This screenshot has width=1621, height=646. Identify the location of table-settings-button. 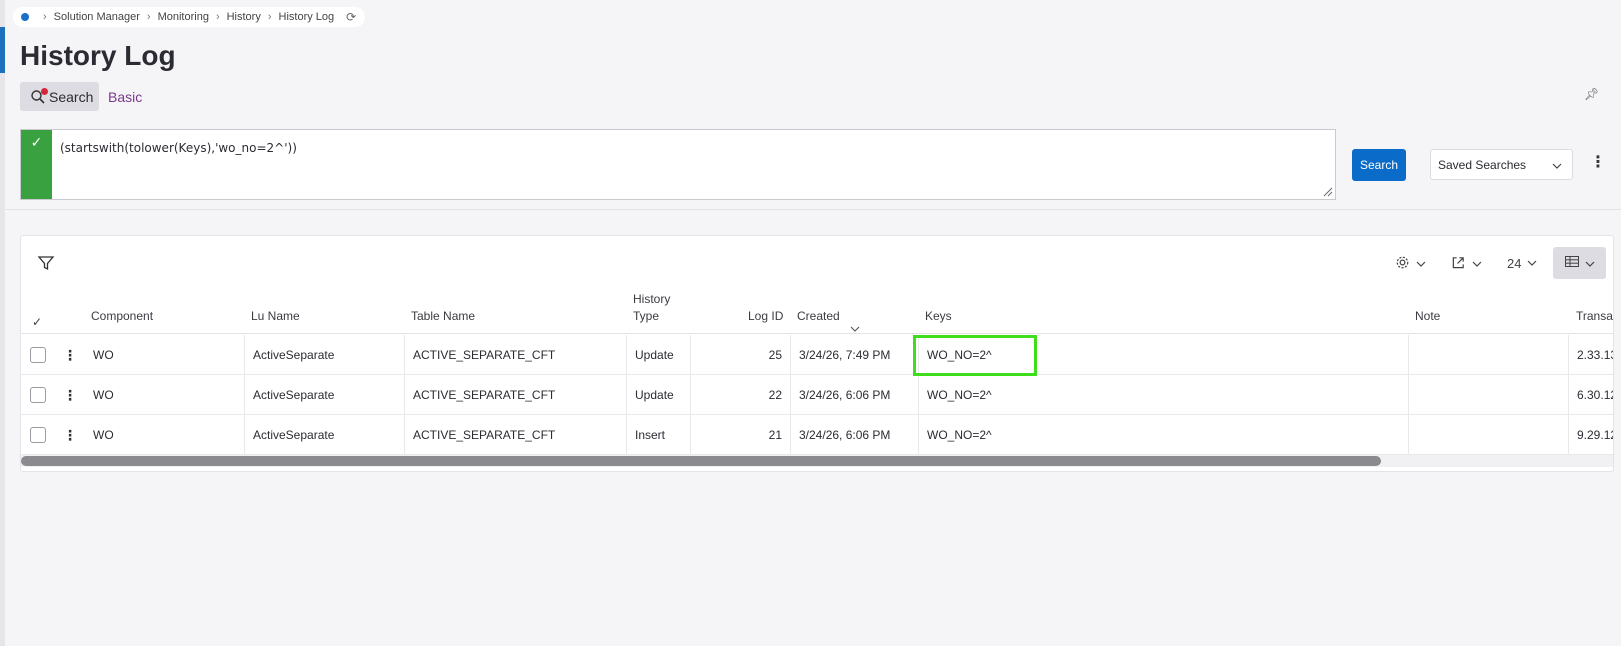
(1410, 264).